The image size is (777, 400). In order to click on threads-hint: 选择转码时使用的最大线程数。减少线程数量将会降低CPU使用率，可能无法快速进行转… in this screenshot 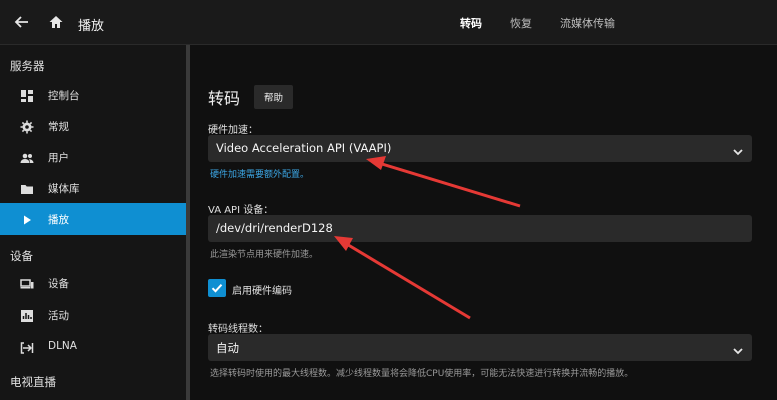, I will do `click(422, 374)`.